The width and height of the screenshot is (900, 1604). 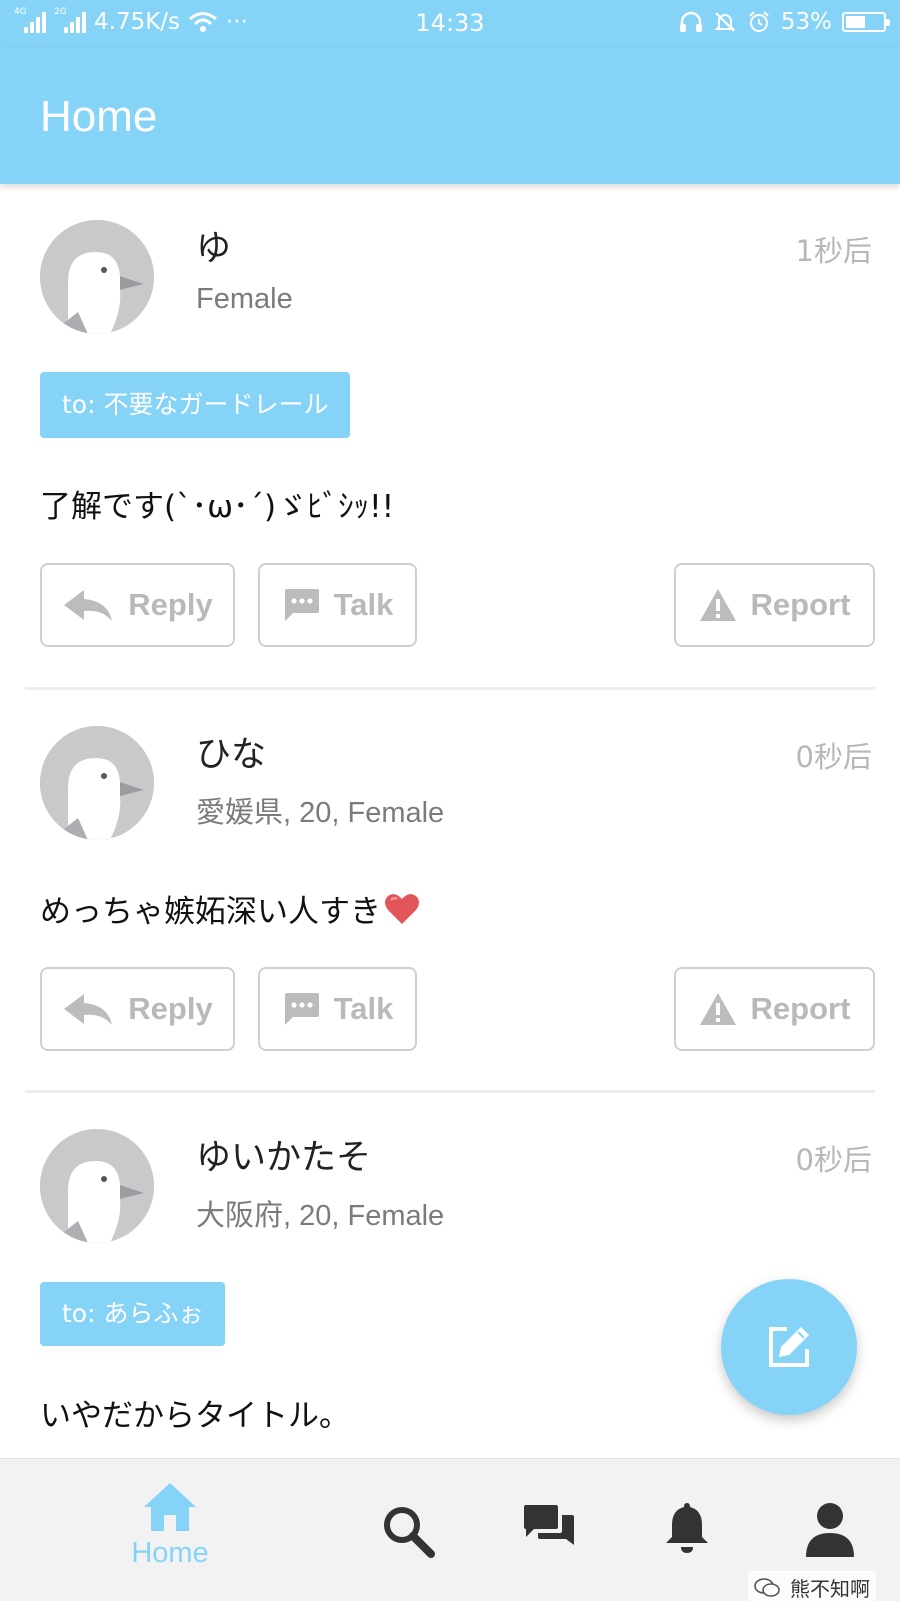 I want to click on profile-icon, so click(x=830, y=1530).